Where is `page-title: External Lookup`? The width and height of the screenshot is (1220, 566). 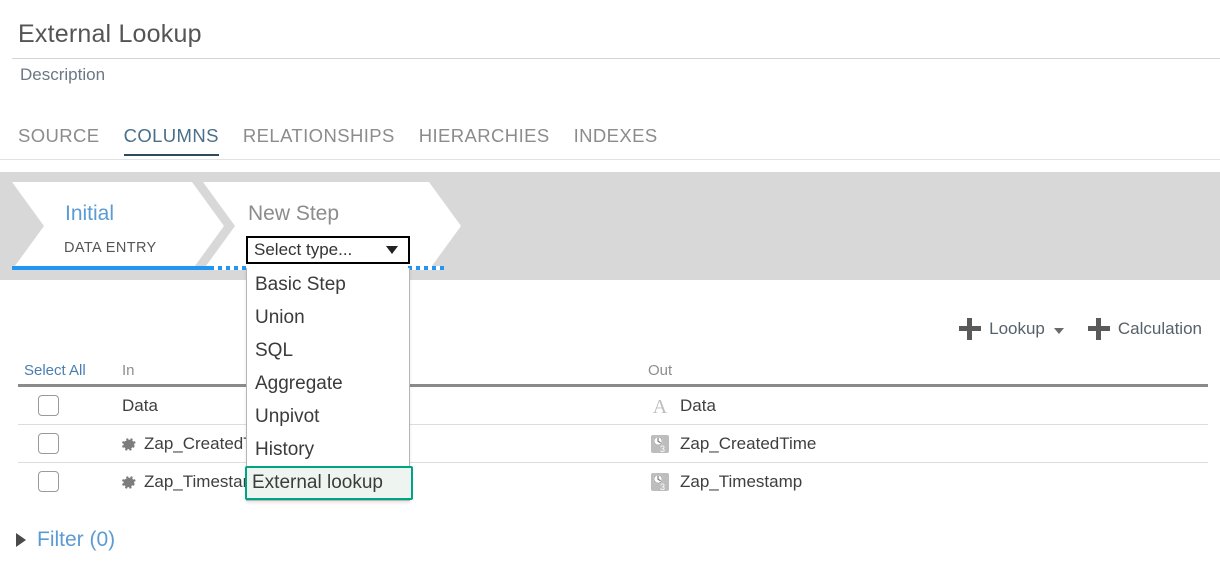
page-title: External Lookup is located at coordinates (110, 34).